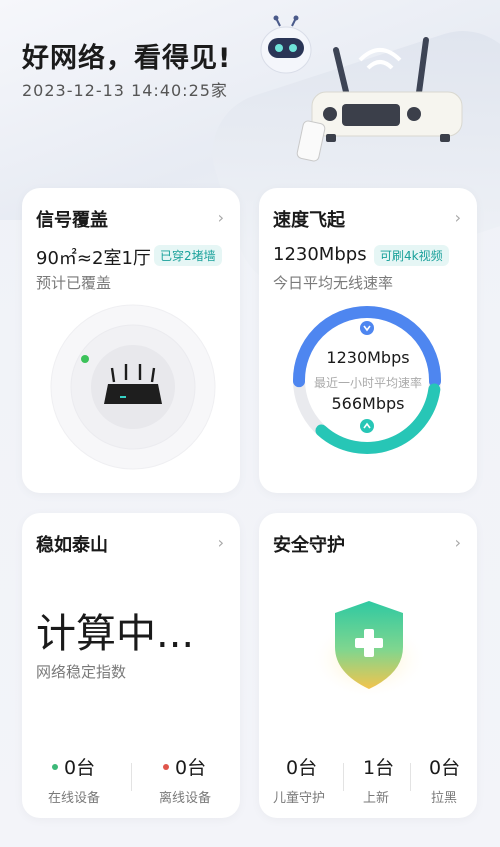 The width and height of the screenshot is (500, 847). Describe the element at coordinates (320, 254) in the screenshot. I see `speed-text: 1230Mbps` at that location.